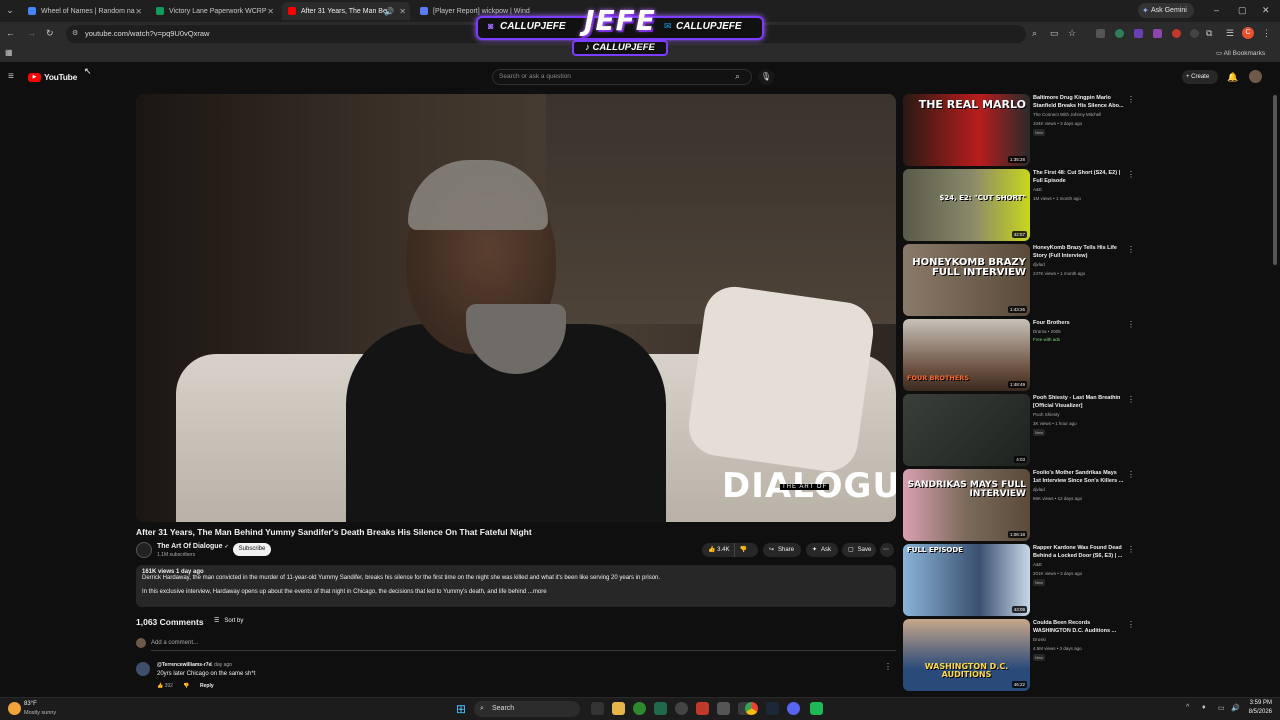  What do you see at coordinates (84, 11) in the screenshot?
I see `tab-wheel-of-names: Wheel of Names | Random na ✕` at bounding box center [84, 11].